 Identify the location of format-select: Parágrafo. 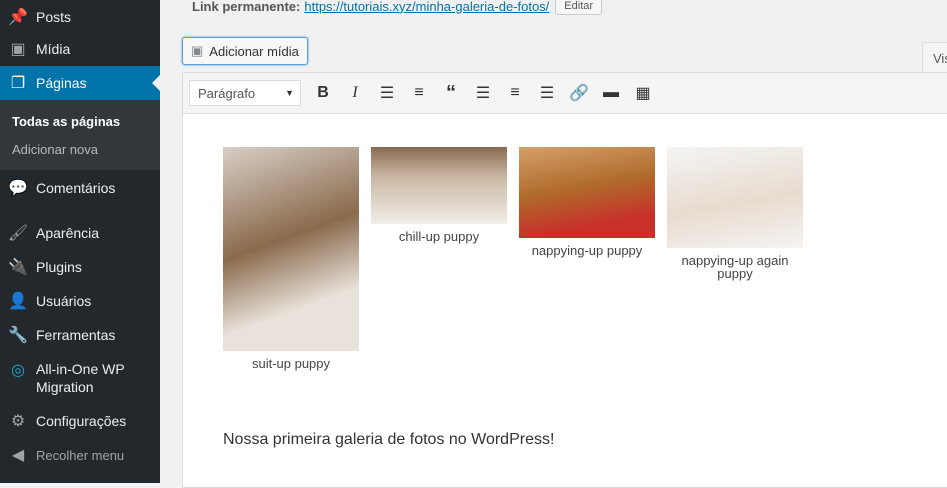
(245, 93).